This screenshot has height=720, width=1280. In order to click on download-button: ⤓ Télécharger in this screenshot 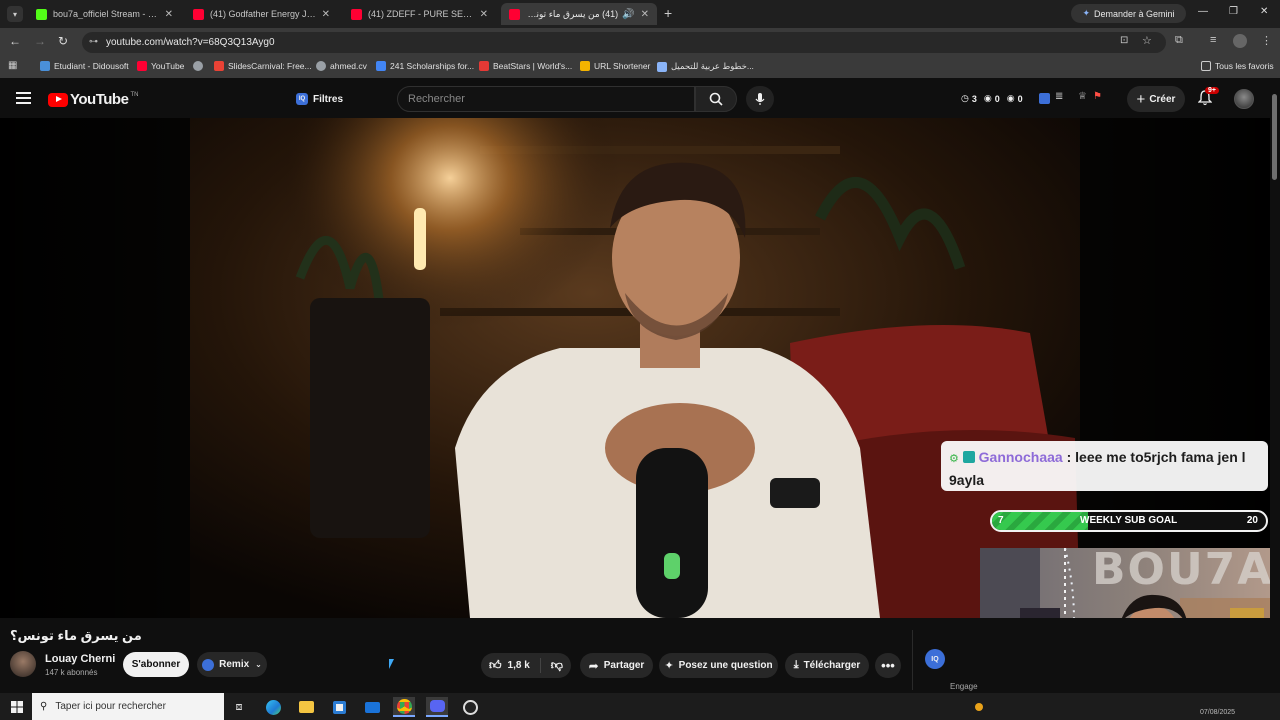, I will do `click(827, 665)`.